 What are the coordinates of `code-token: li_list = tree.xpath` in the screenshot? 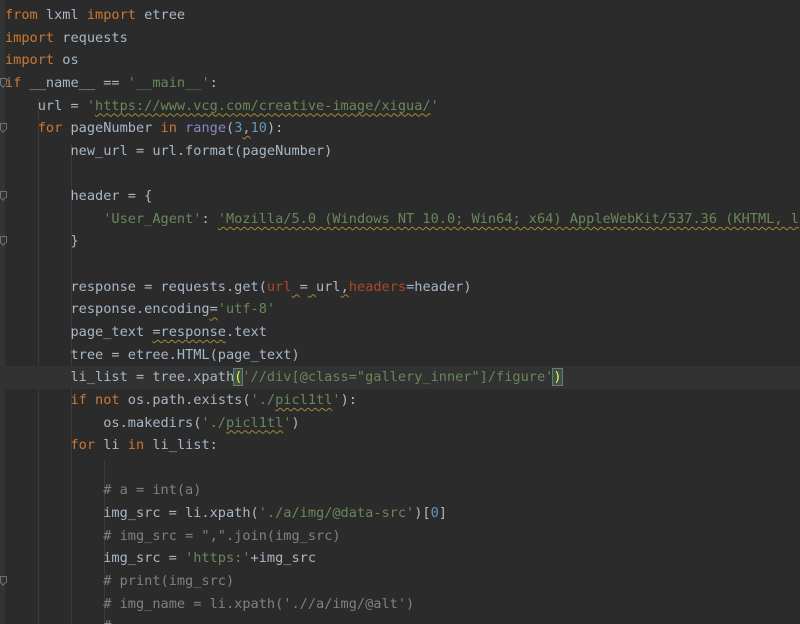 It's located at (120, 377).